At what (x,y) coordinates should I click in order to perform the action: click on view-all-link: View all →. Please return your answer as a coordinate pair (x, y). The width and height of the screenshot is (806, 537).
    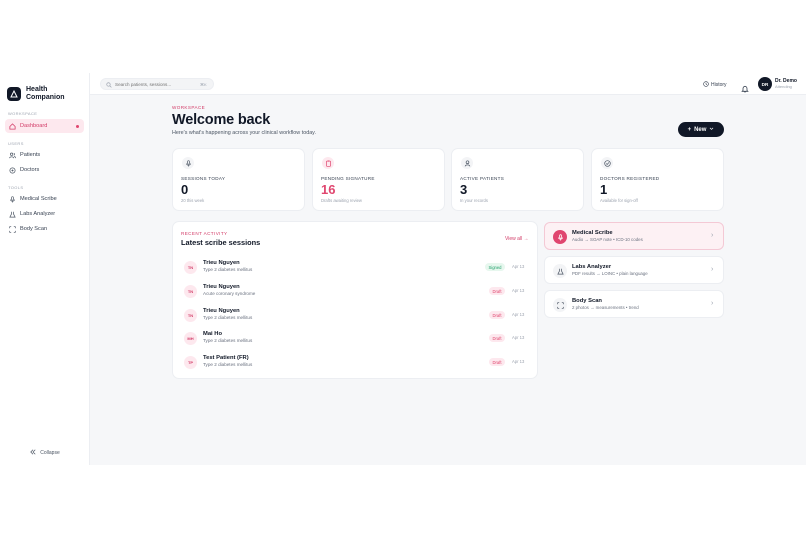
    Looking at the image, I should click on (517, 239).